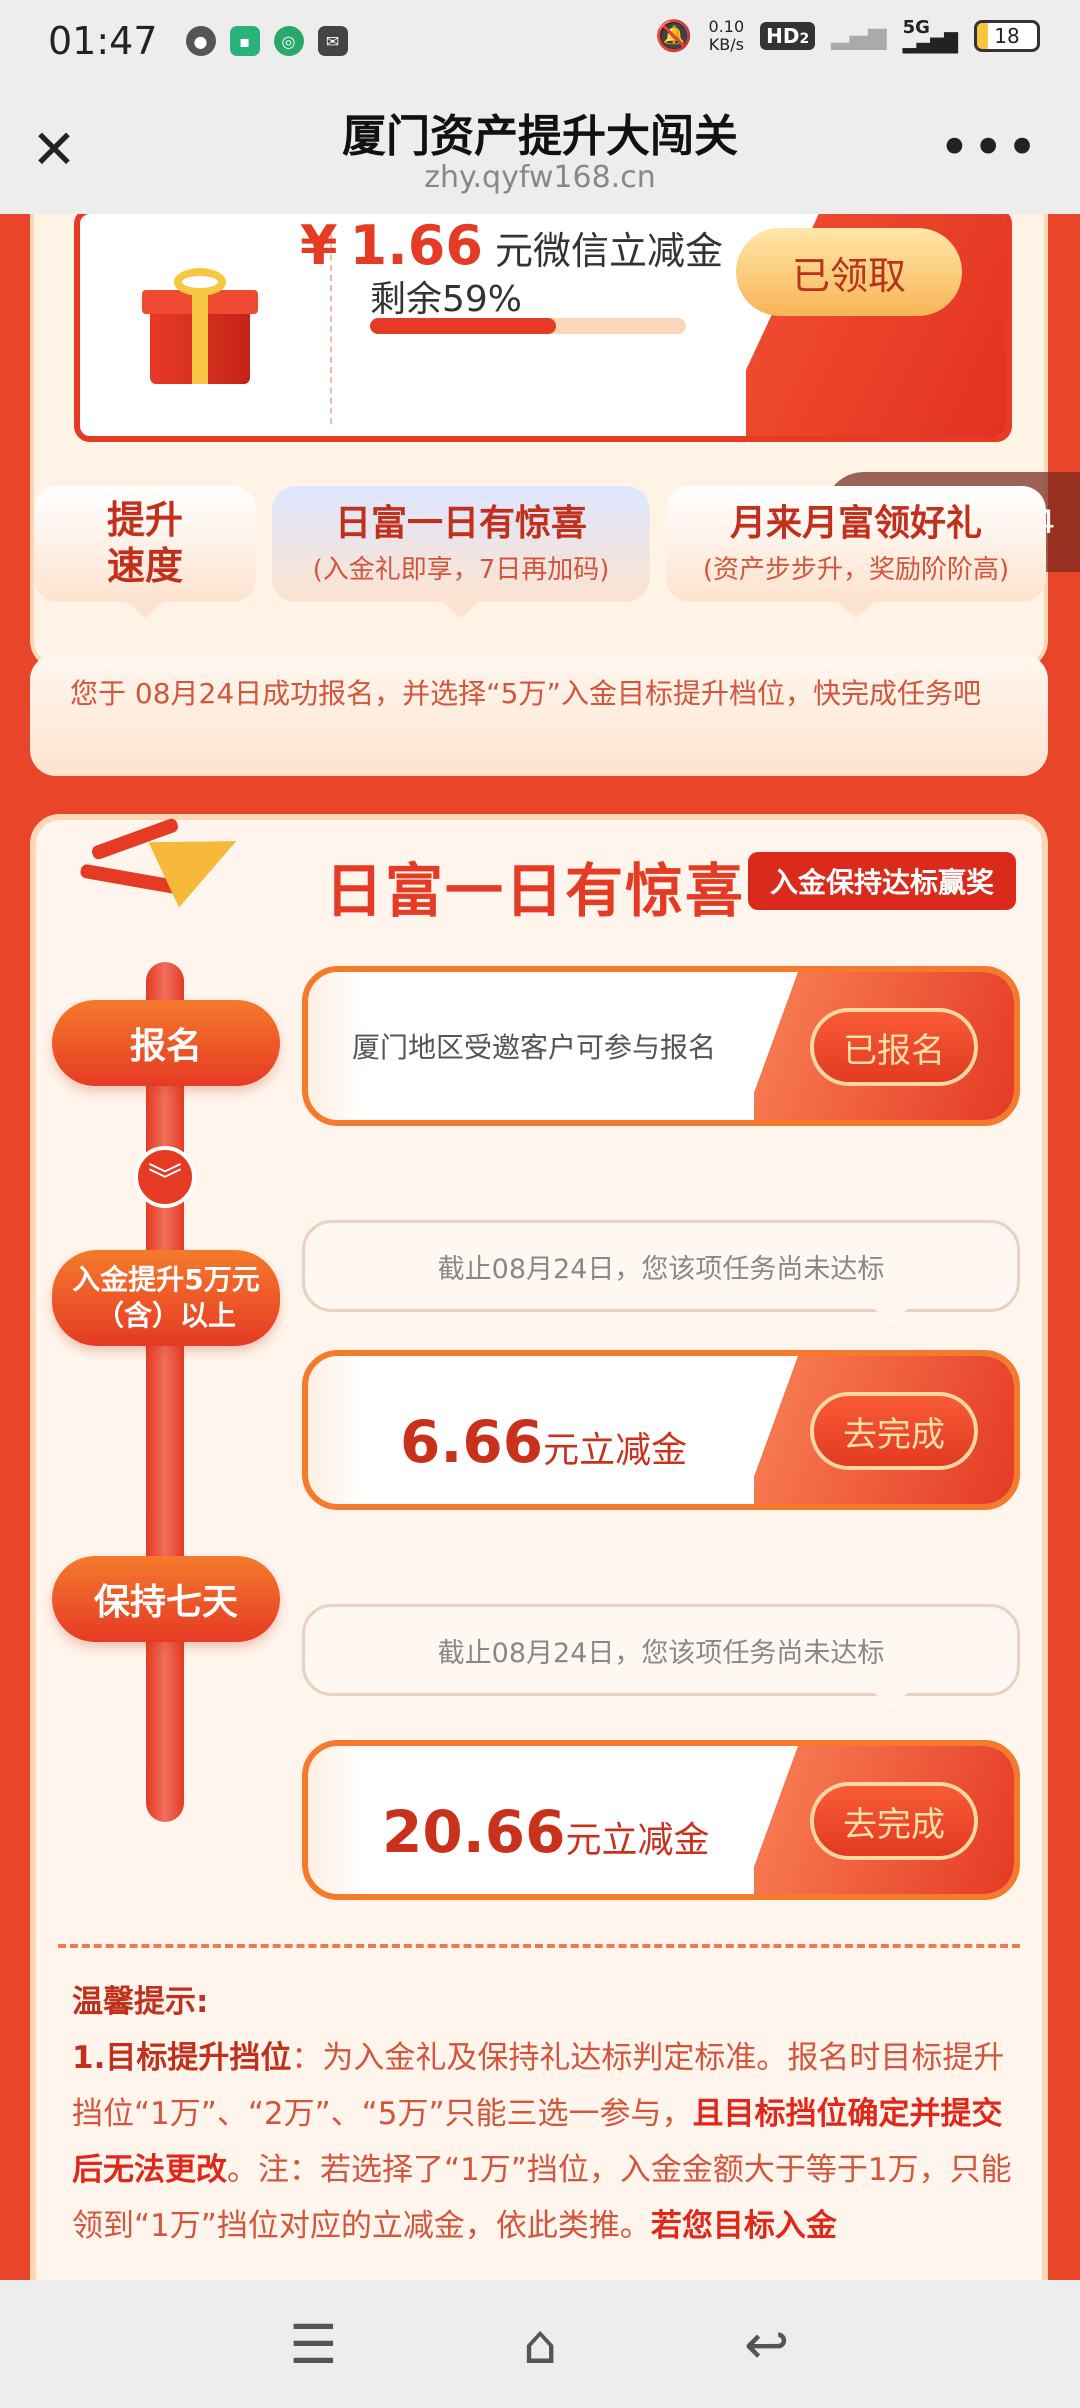 The width and height of the screenshot is (1080, 2408). What do you see at coordinates (894, 1047) in the screenshot?
I see `signed-up-button: 已报名` at bounding box center [894, 1047].